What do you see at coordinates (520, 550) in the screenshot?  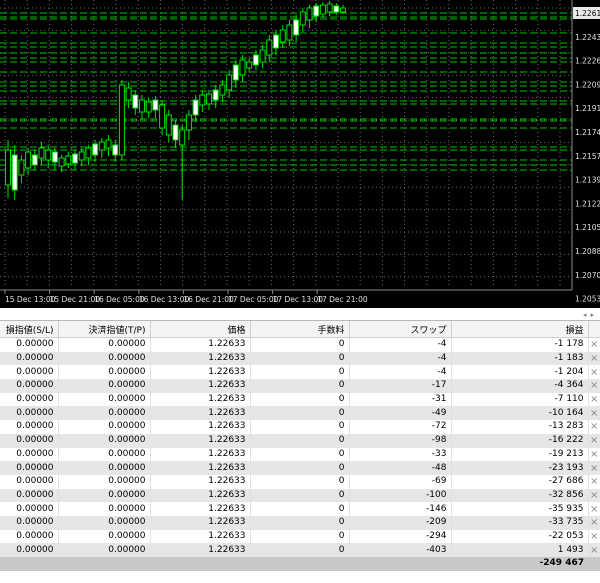 I see `cell-profit: 1 493` at bounding box center [520, 550].